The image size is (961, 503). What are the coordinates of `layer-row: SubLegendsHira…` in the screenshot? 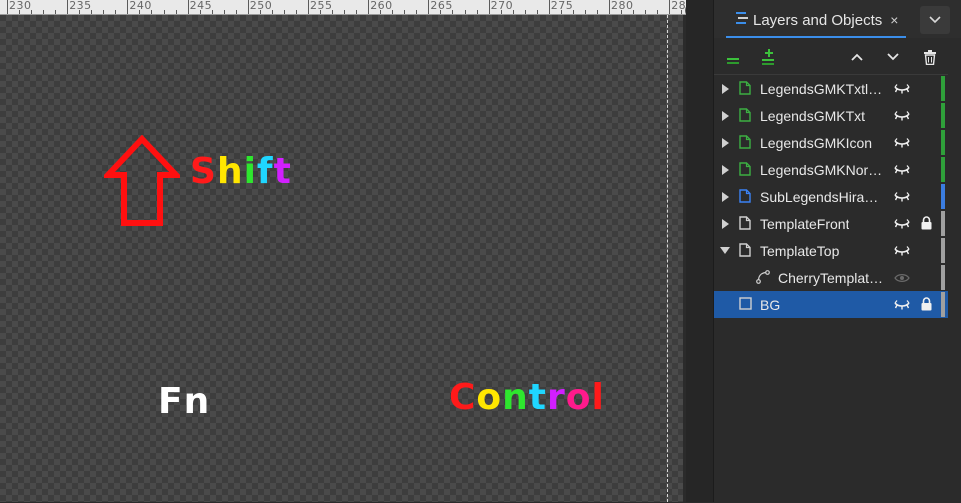 It's located at (831, 196).